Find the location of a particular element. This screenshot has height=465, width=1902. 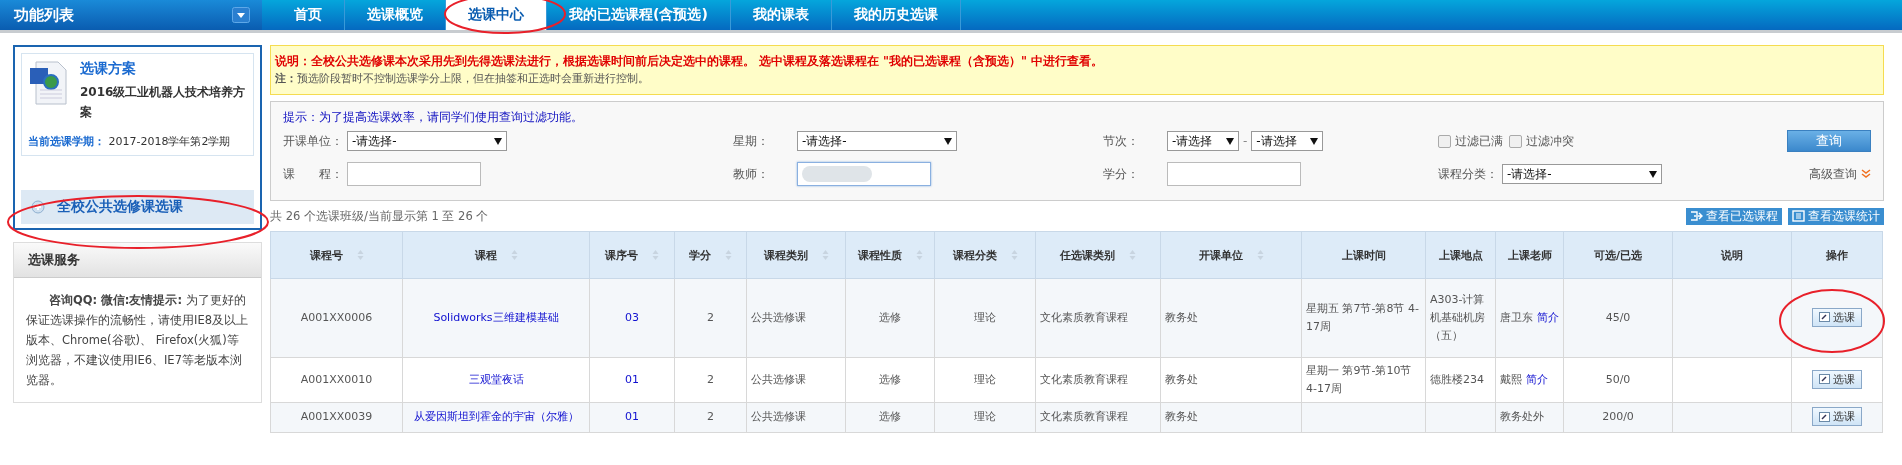

table-cell: 200/0 is located at coordinates (1618, 417).